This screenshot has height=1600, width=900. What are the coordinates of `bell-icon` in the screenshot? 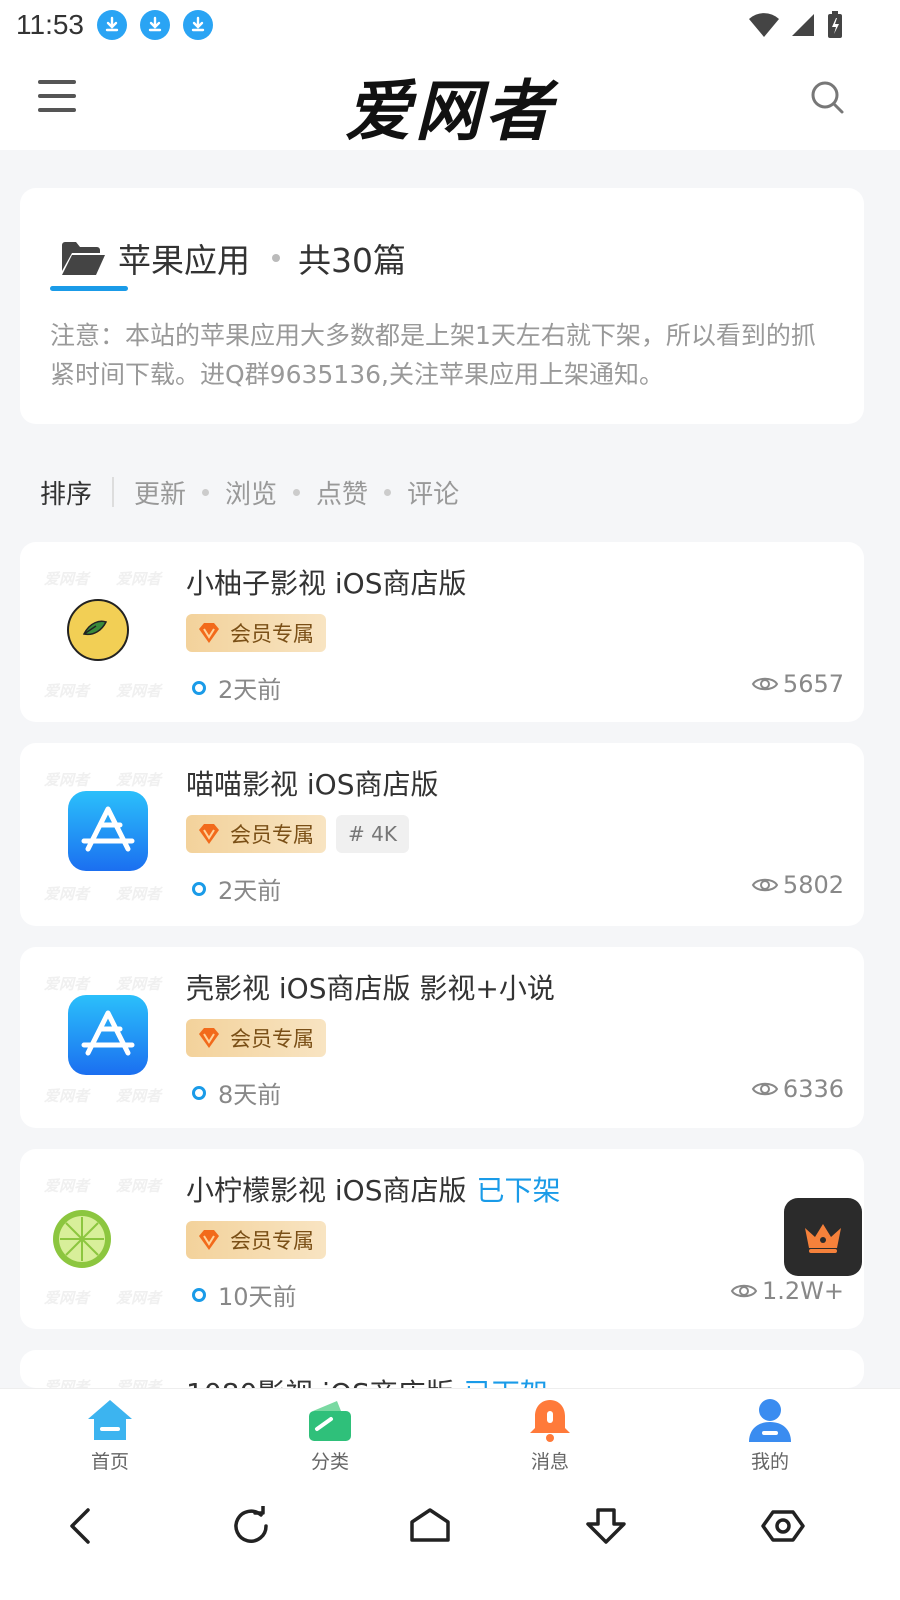 It's located at (550, 1421).